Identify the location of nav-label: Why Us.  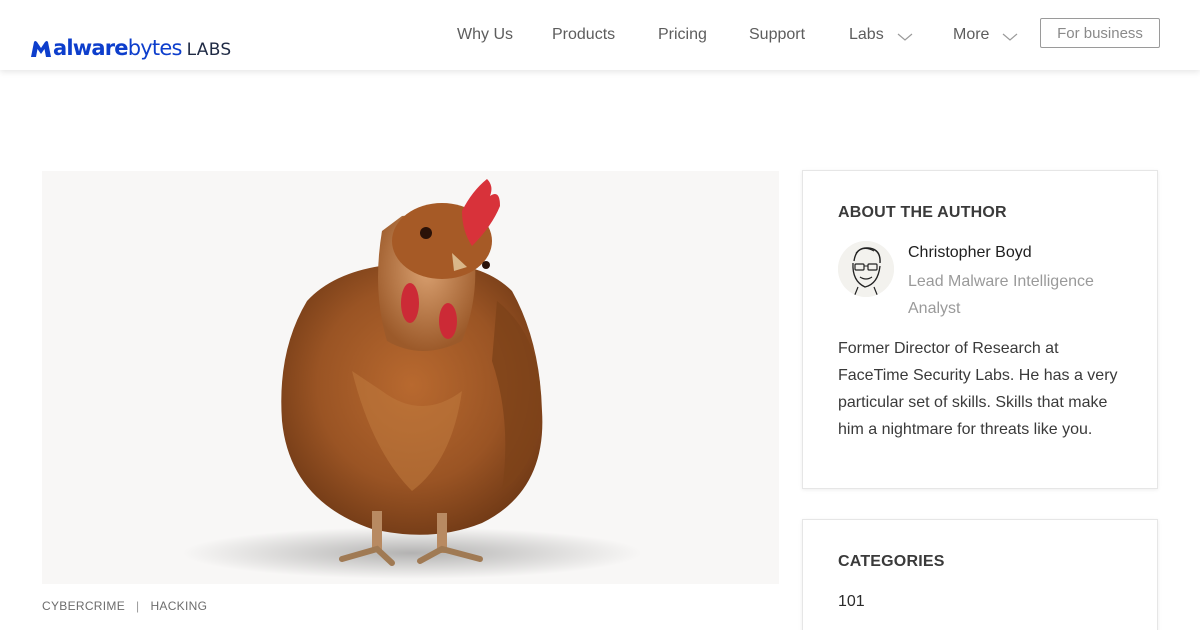
(485, 34).